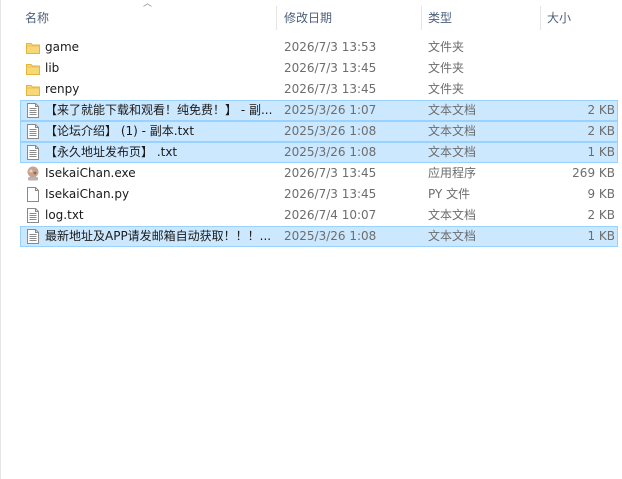 The image size is (622, 479). What do you see at coordinates (52, 68) in the screenshot?
I see `file-name: lib` at bounding box center [52, 68].